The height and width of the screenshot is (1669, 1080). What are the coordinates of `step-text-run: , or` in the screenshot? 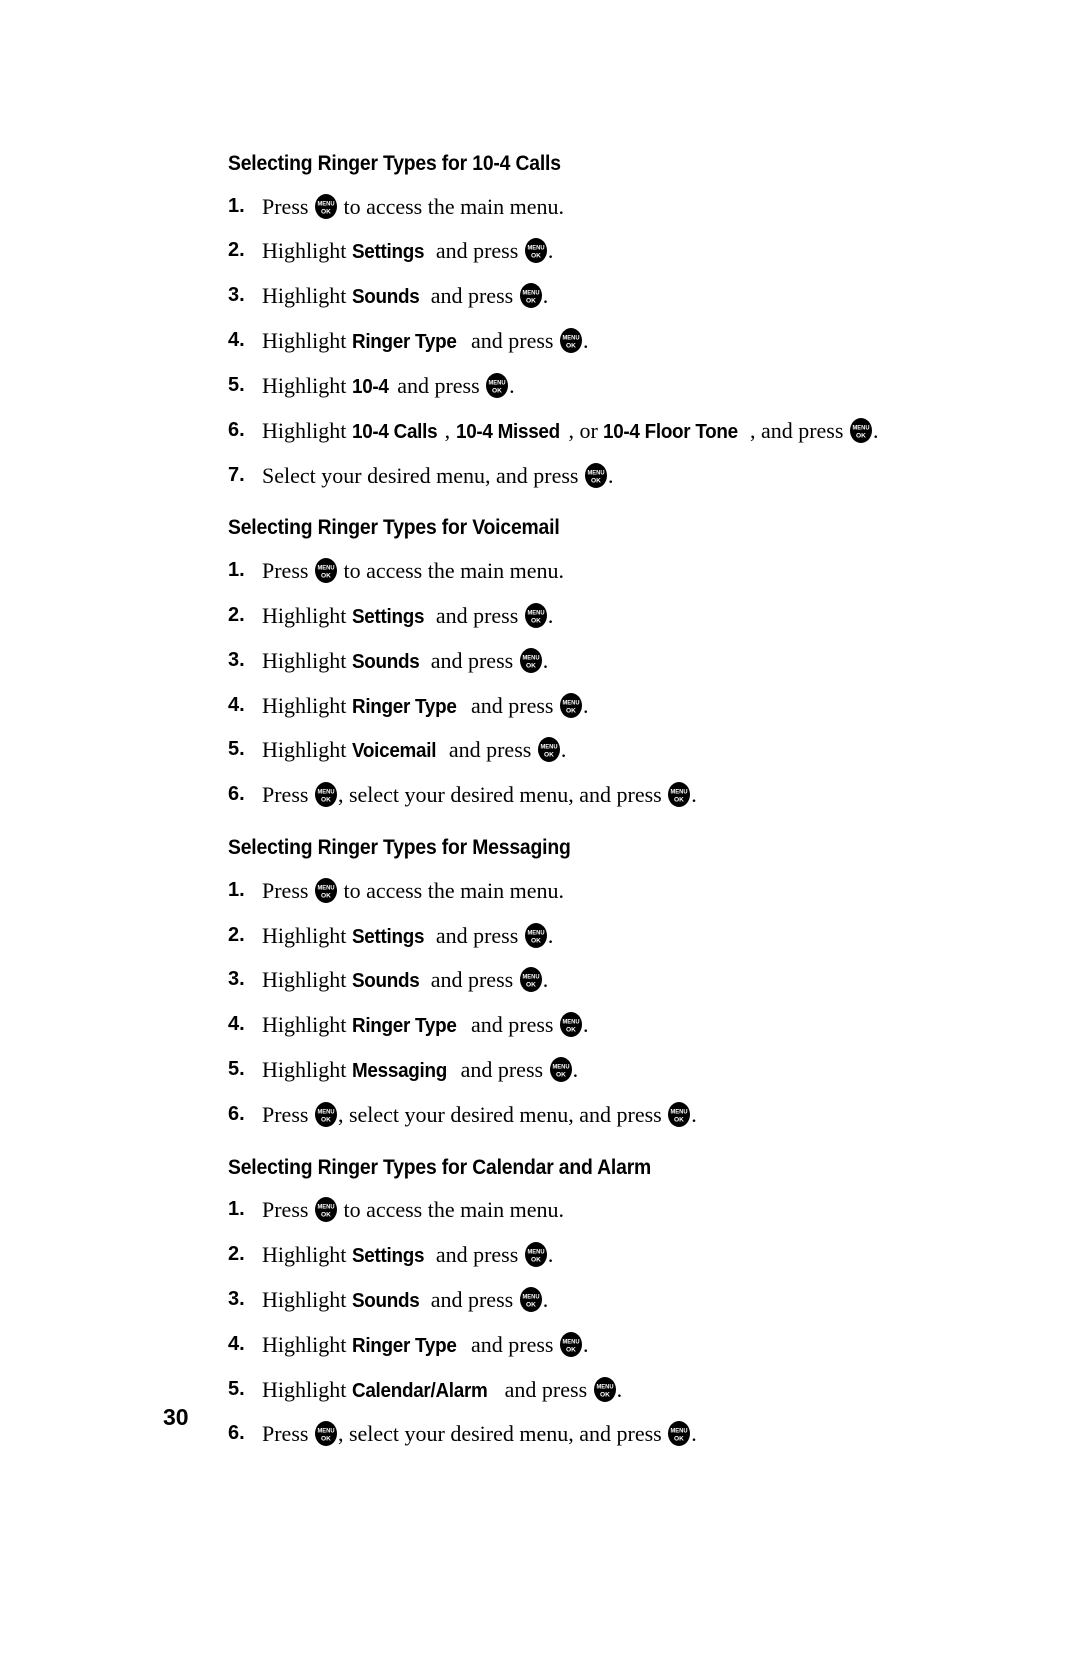 It's located at (586, 430).